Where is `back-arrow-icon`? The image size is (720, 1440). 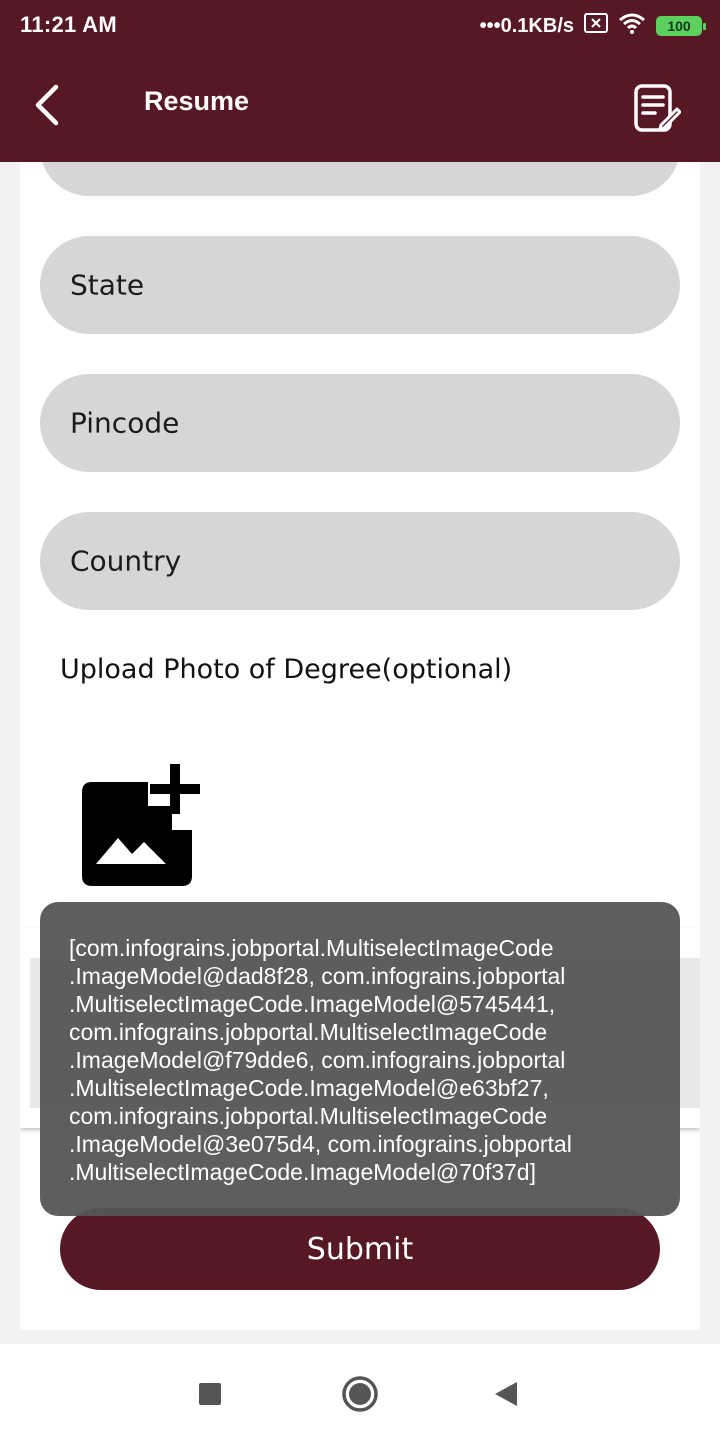 back-arrow-icon is located at coordinates (47, 105).